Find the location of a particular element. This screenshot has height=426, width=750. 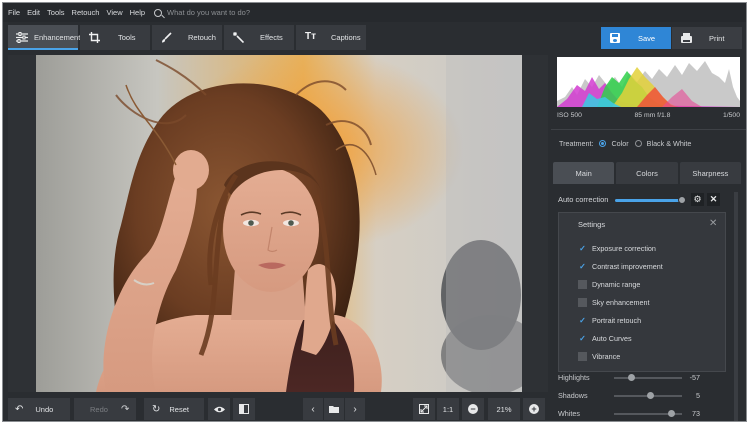

auto-correction-slider is located at coordinates (649, 200).